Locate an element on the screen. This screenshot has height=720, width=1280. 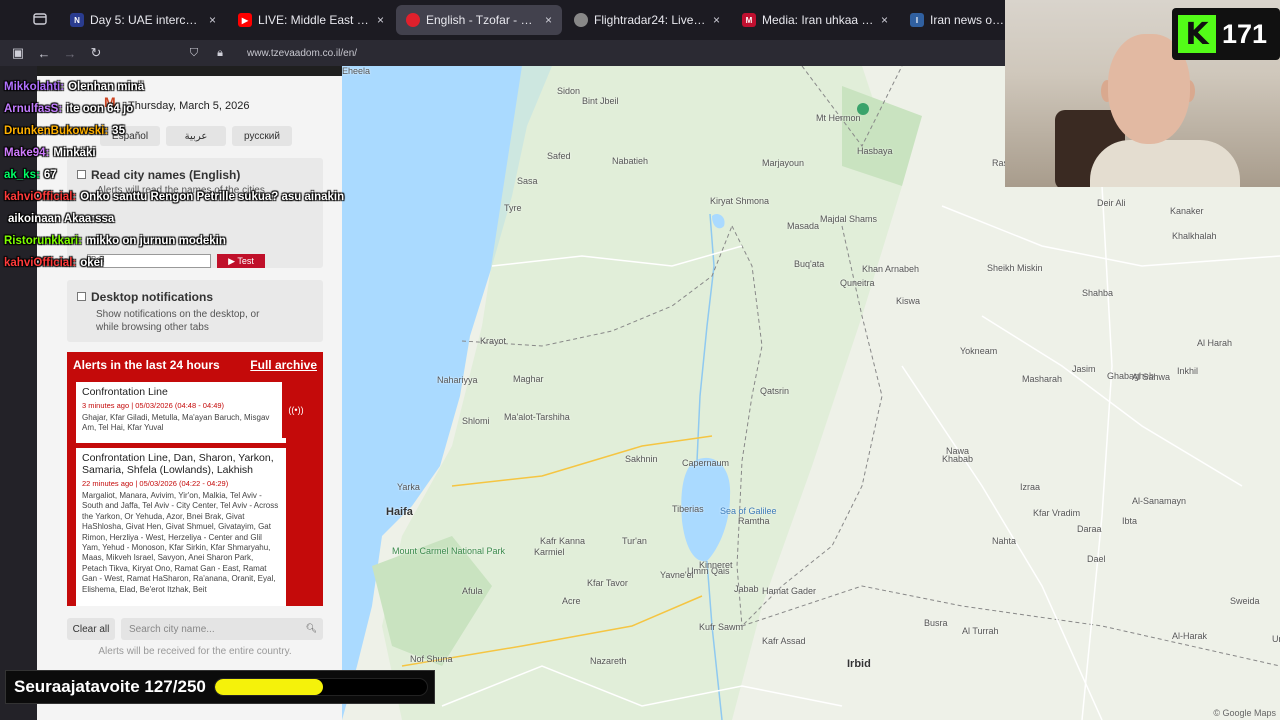
shield-icon: ⛉ is located at coordinates (194, 53).